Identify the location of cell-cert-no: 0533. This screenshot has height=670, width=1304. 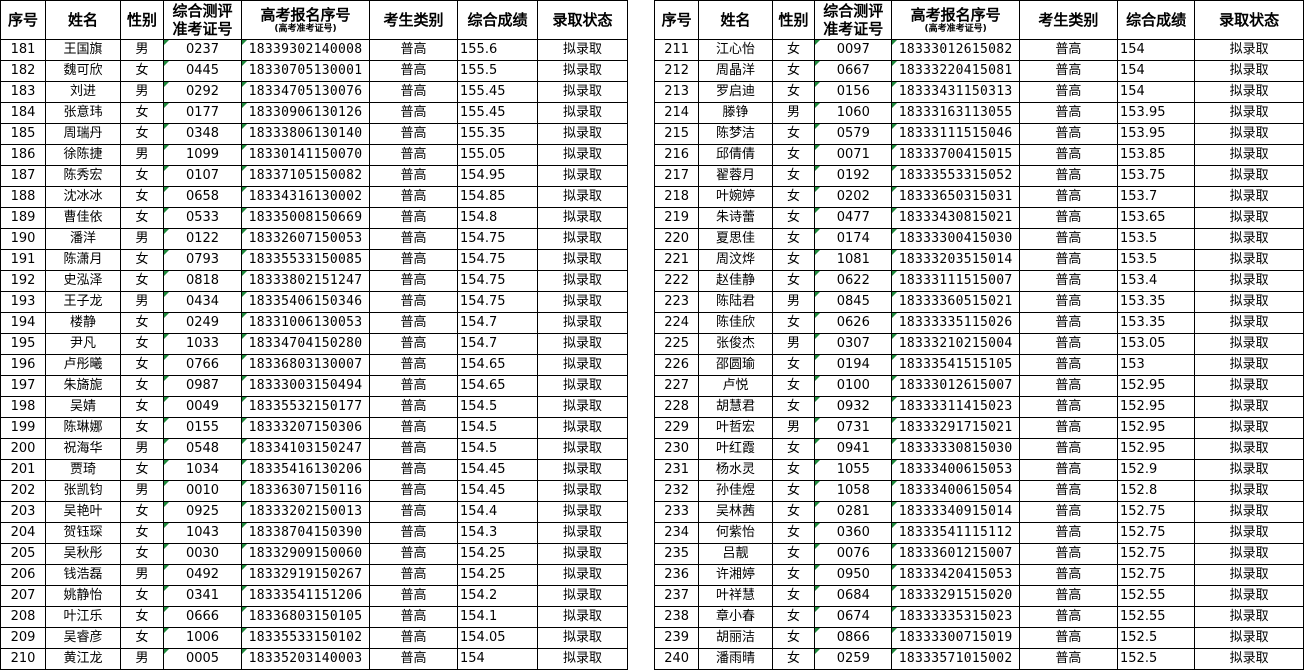
(202, 218).